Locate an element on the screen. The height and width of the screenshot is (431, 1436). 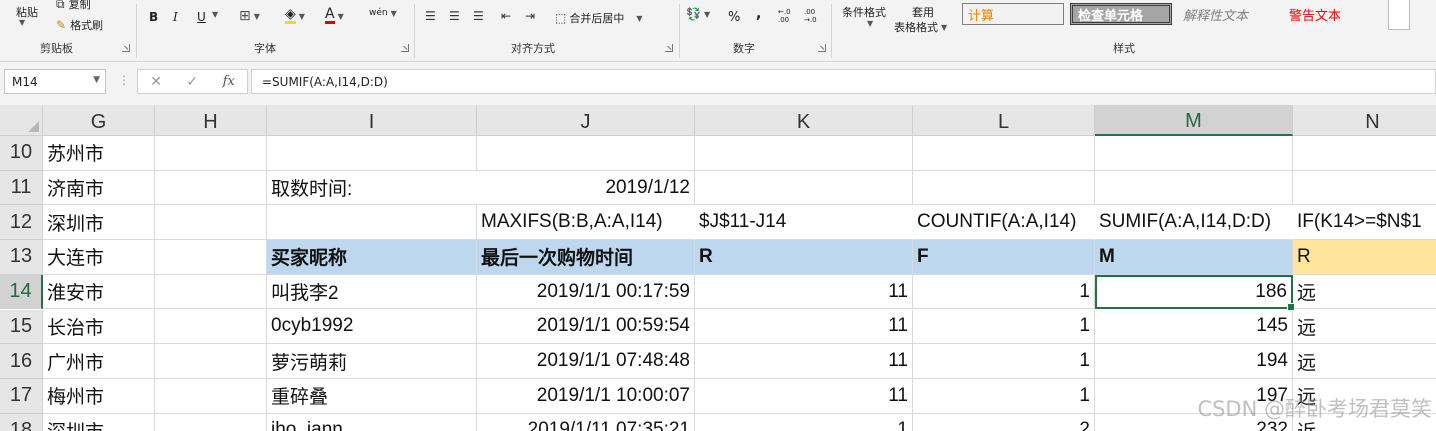
cell-i12 is located at coordinates (372, 223).